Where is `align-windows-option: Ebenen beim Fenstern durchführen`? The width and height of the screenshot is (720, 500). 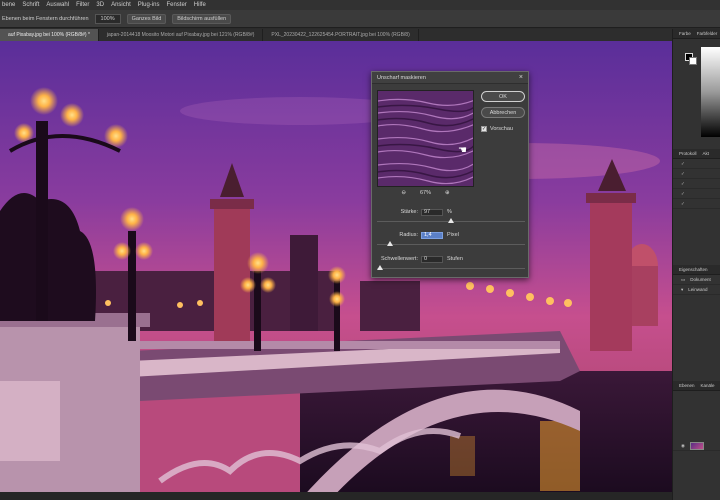
align-windows-option: Ebenen beim Fenstern durchführen is located at coordinates (45, 19).